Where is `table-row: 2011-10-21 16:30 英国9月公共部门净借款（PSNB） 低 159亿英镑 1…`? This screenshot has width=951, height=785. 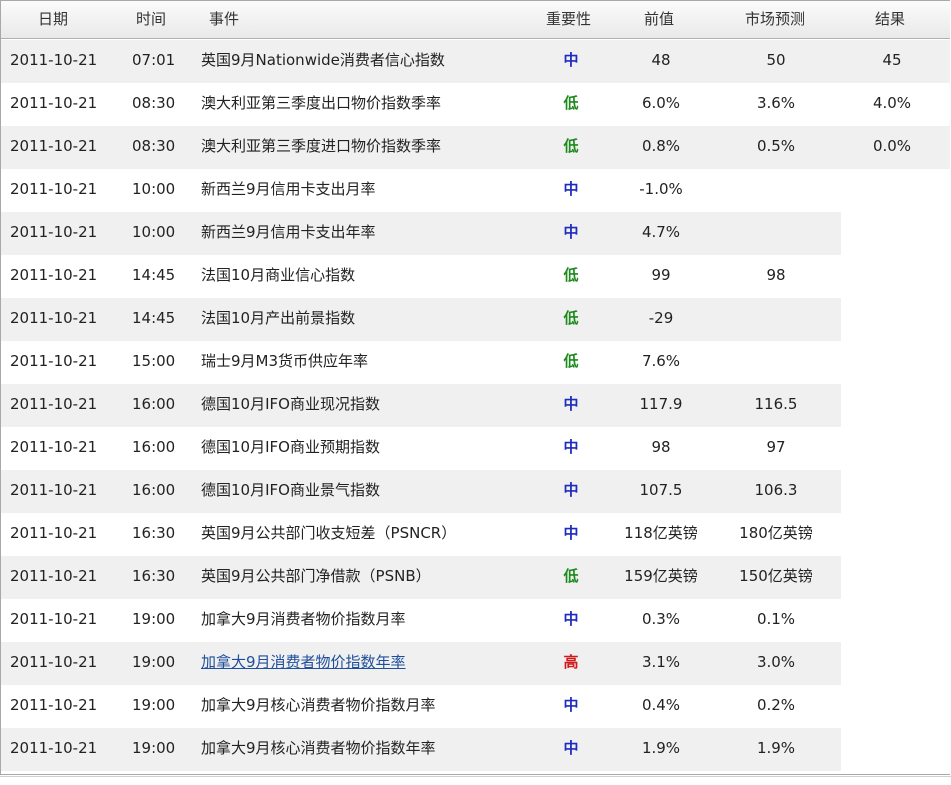
table-row: 2011-10-21 16:30 英国9月公共部门净借款（PSNB） 低 159亿英镑 1… is located at coordinates (421, 577).